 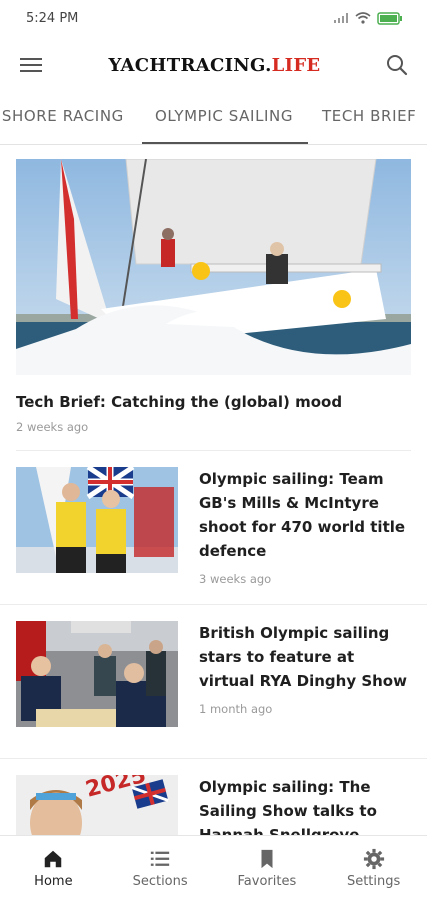 What do you see at coordinates (52, 427) in the screenshot?
I see `featured-article-time: 2 weeks ago` at bounding box center [52, 427].